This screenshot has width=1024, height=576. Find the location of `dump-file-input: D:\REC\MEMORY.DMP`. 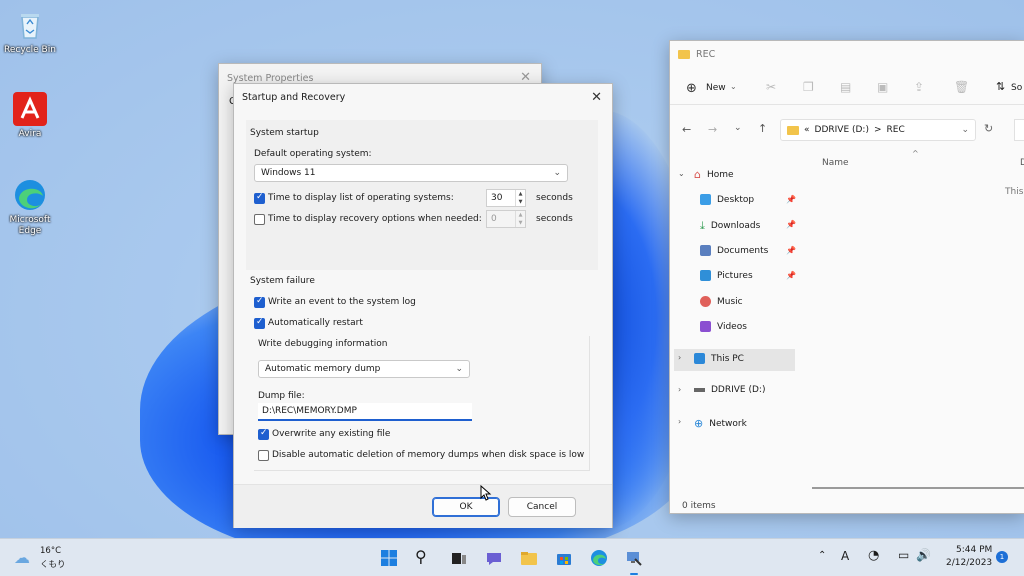

dump-file-input: D:\REC\MEMORY.DMP is located at coordinates (365, 412).